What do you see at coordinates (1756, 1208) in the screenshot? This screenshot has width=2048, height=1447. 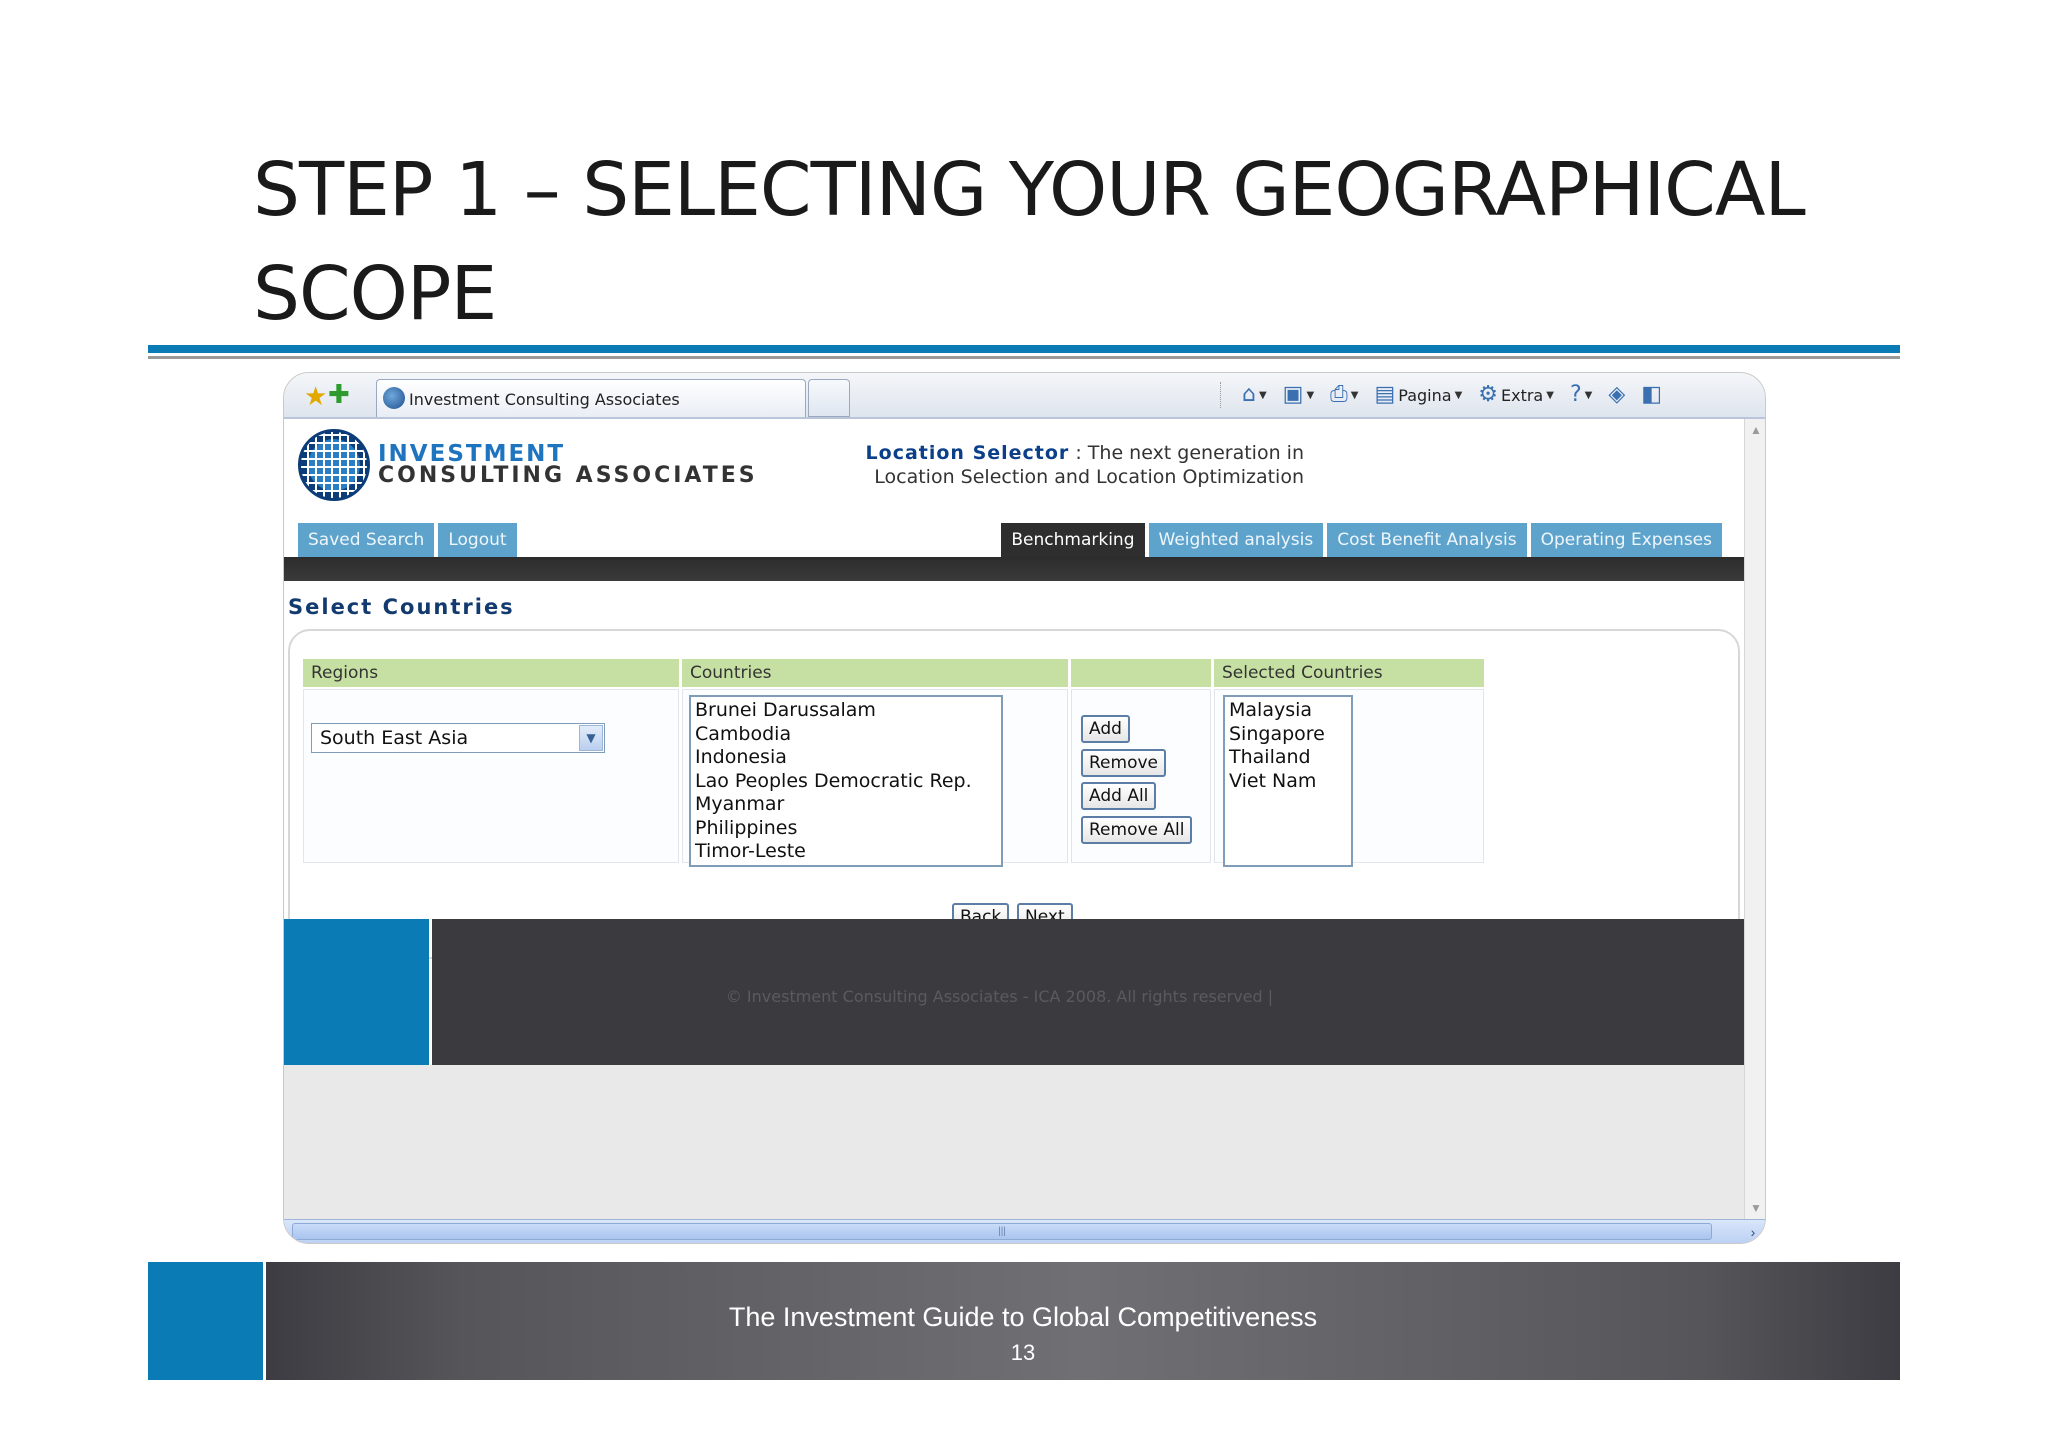 I see `scroll-down-icon: ▼` at bounding box center [1756, 1208].